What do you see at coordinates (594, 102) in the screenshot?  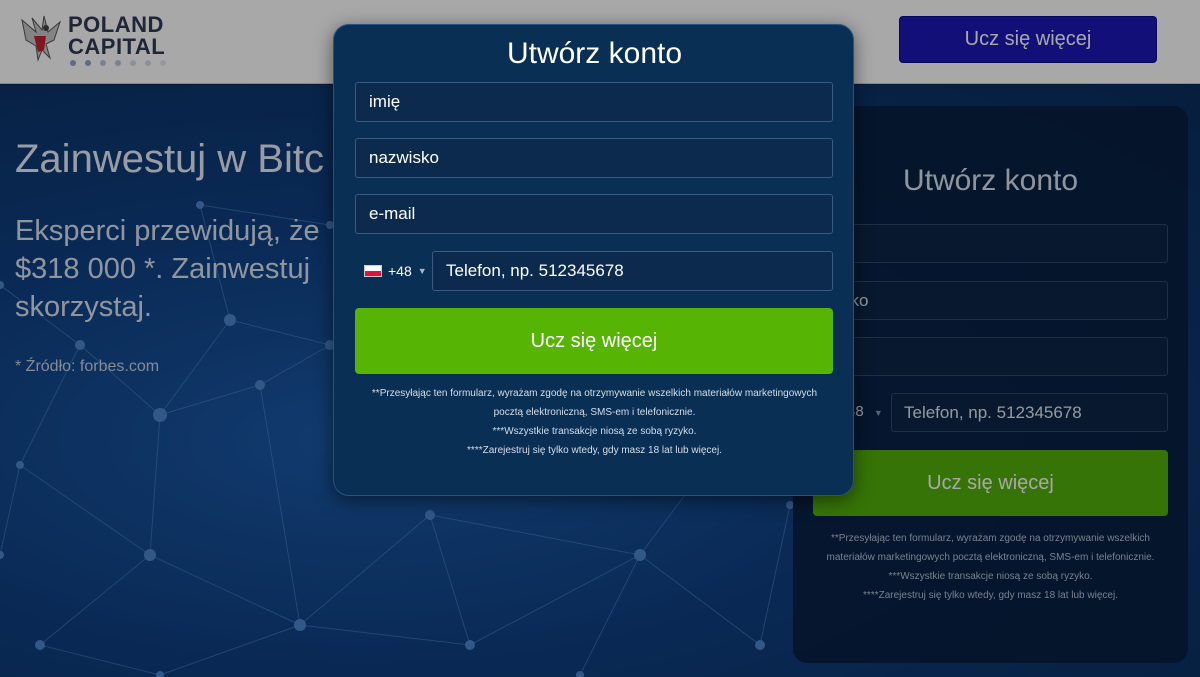 I see `first-name-field: imię` at bounding box center [594, 102].